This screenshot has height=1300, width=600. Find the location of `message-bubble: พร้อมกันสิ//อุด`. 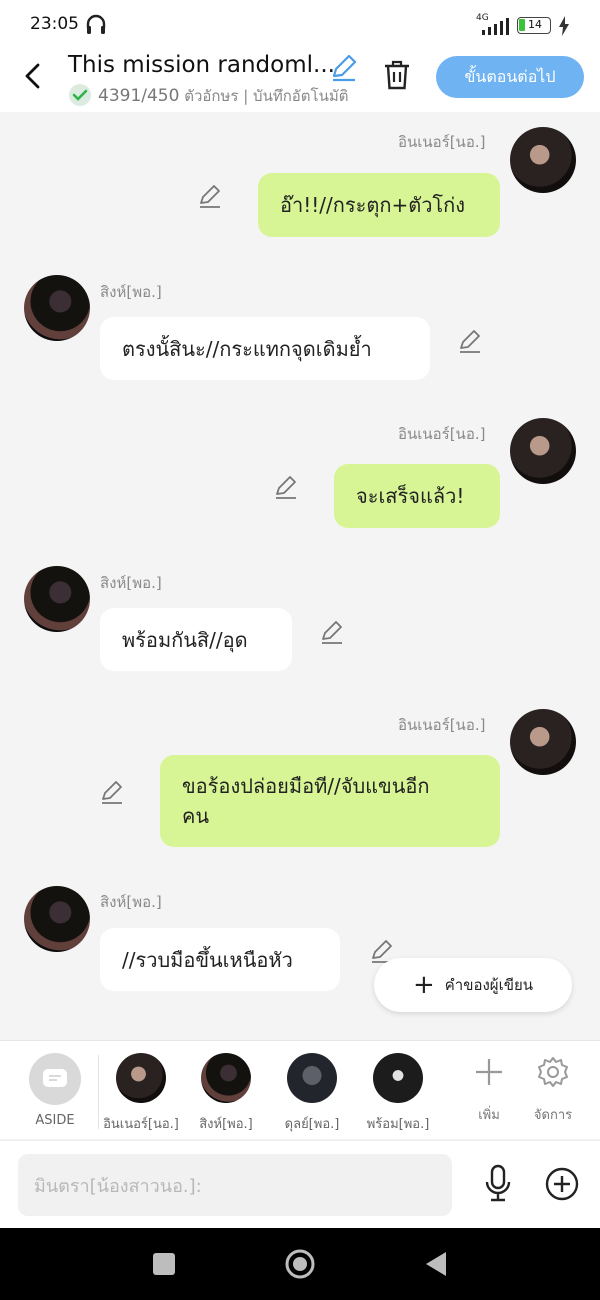

message-bubble: พร้อมกันสิ//อุด is located at coordinates (196, 639).